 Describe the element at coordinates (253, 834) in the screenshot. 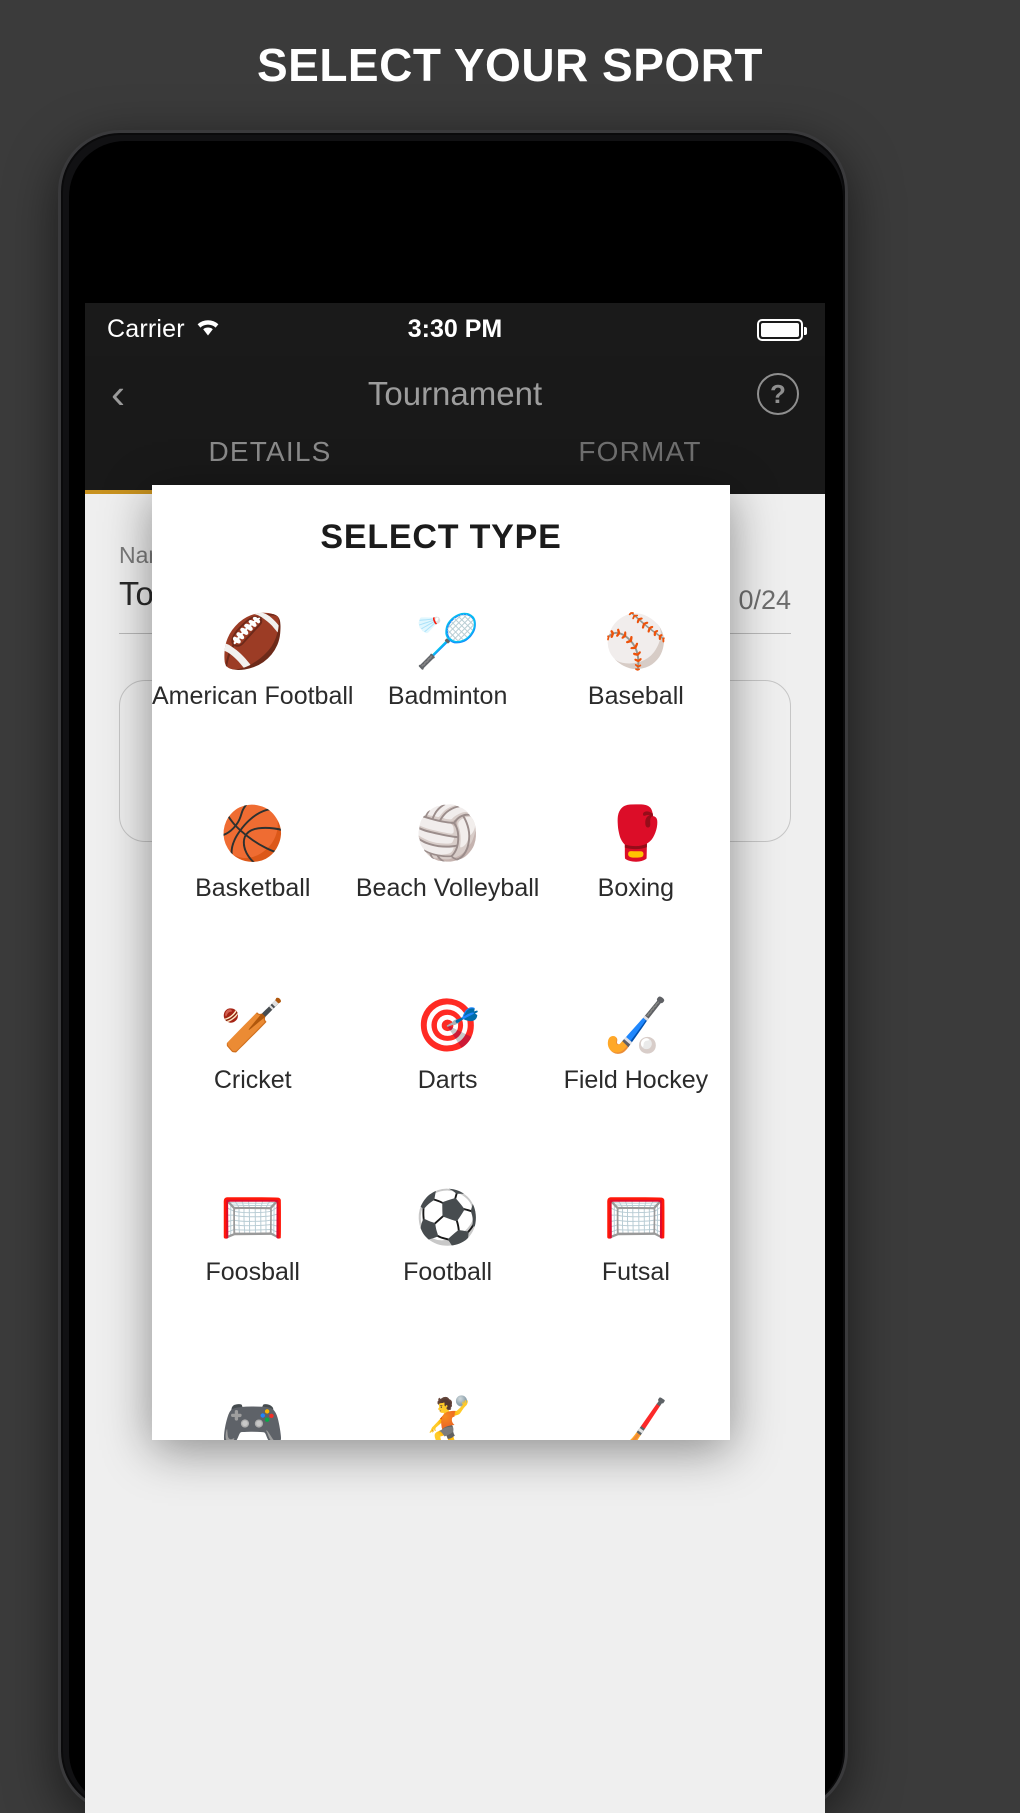

I see `basketball-icon: 🏀` at that location.